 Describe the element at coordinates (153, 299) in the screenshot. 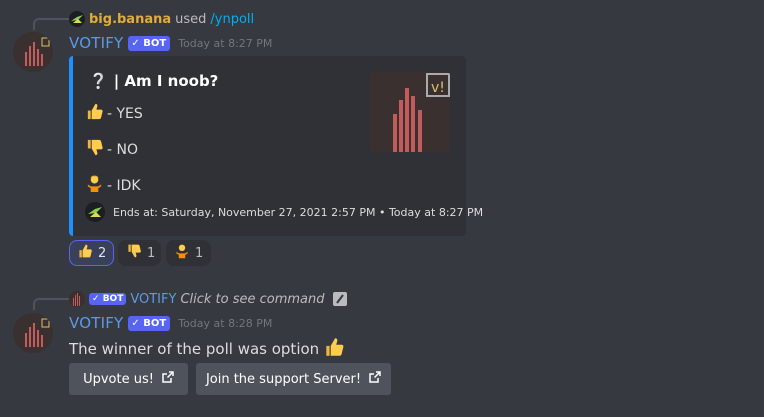

I see `reference-author: VOTIFY` at that location.